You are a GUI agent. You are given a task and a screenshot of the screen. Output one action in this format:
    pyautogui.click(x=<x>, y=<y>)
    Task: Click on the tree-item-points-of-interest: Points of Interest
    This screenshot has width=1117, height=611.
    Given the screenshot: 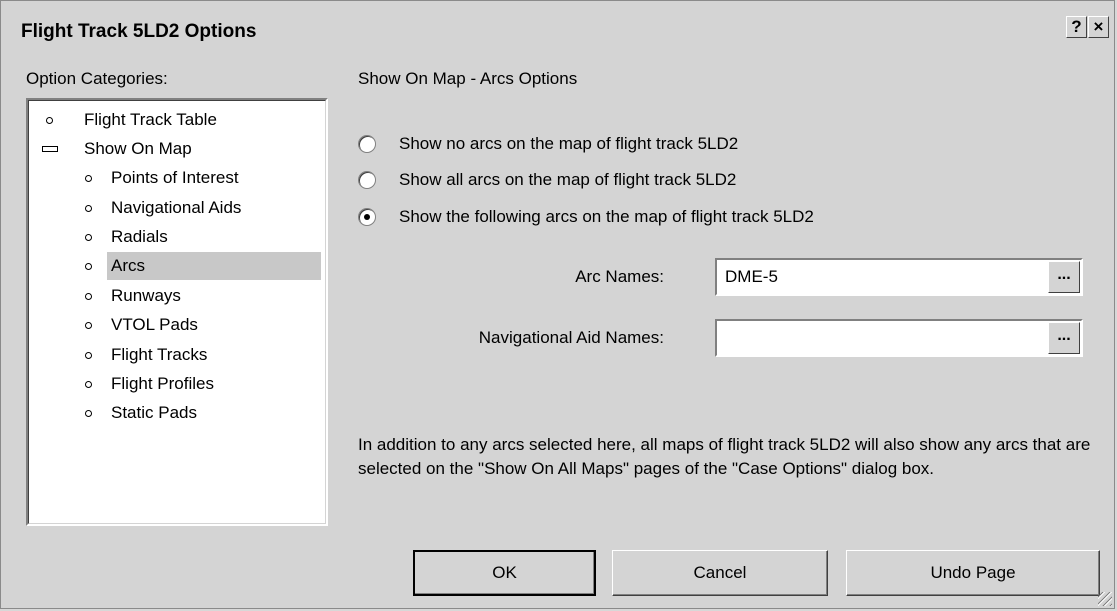 What is the action you would take?
    pyautogui.click(x=162, y=178)
    